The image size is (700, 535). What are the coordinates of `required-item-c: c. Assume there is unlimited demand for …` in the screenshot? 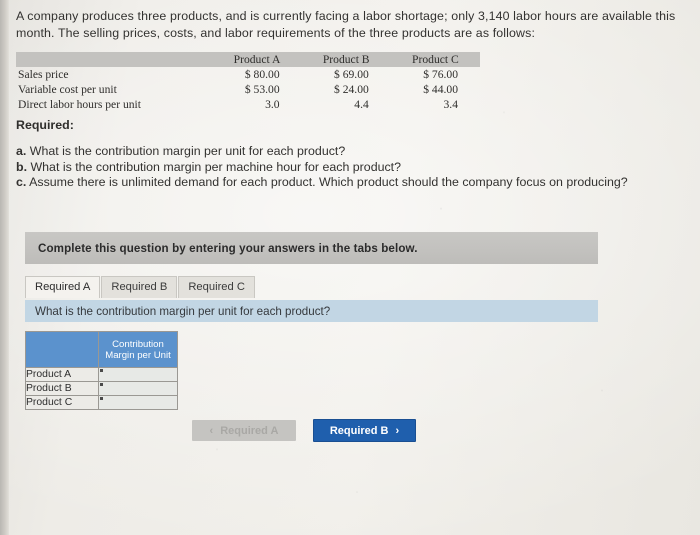 It's located at (348, 183).